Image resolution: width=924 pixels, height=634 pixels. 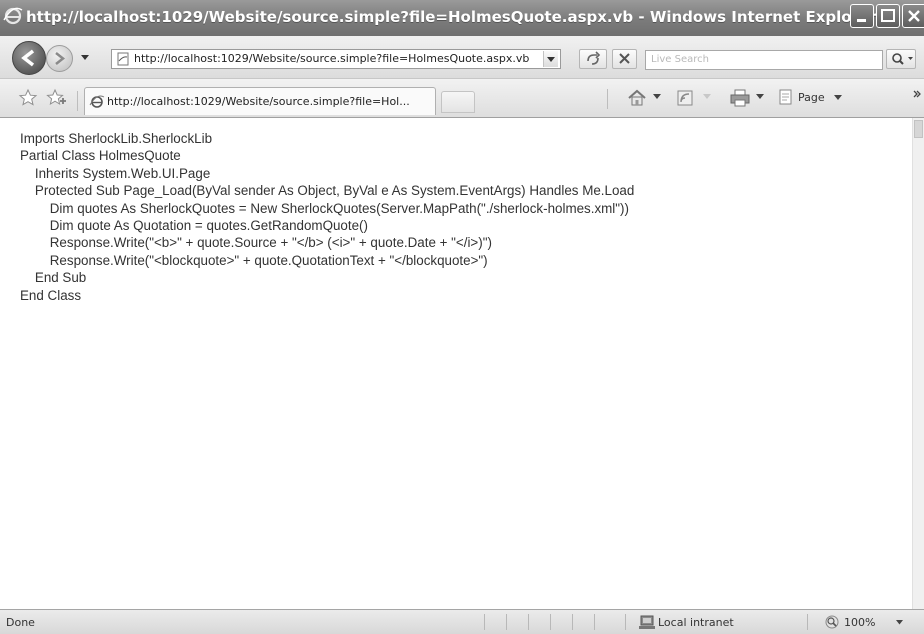 What do you see at coordinates (686, 98) in the screenshot?
I see `feeds-icon` at bounding box center [686, 98].